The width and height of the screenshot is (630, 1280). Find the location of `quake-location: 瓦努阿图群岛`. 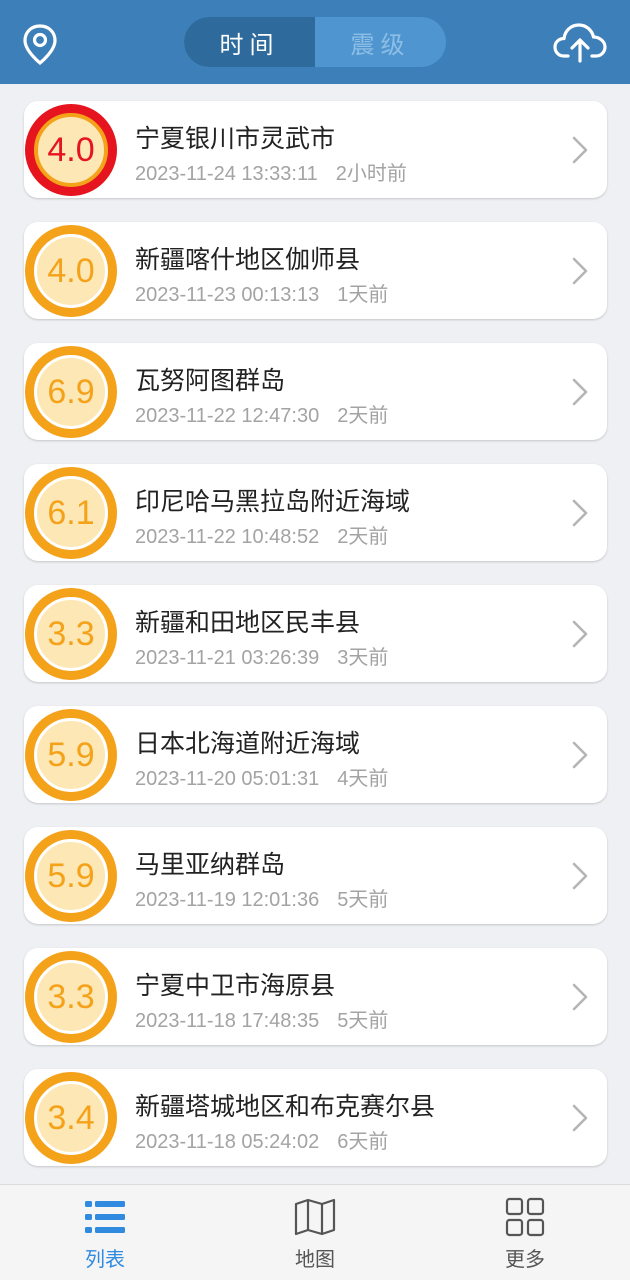

quake-location: 瓦努阿图群岛 is located at coordinates (210, 380).